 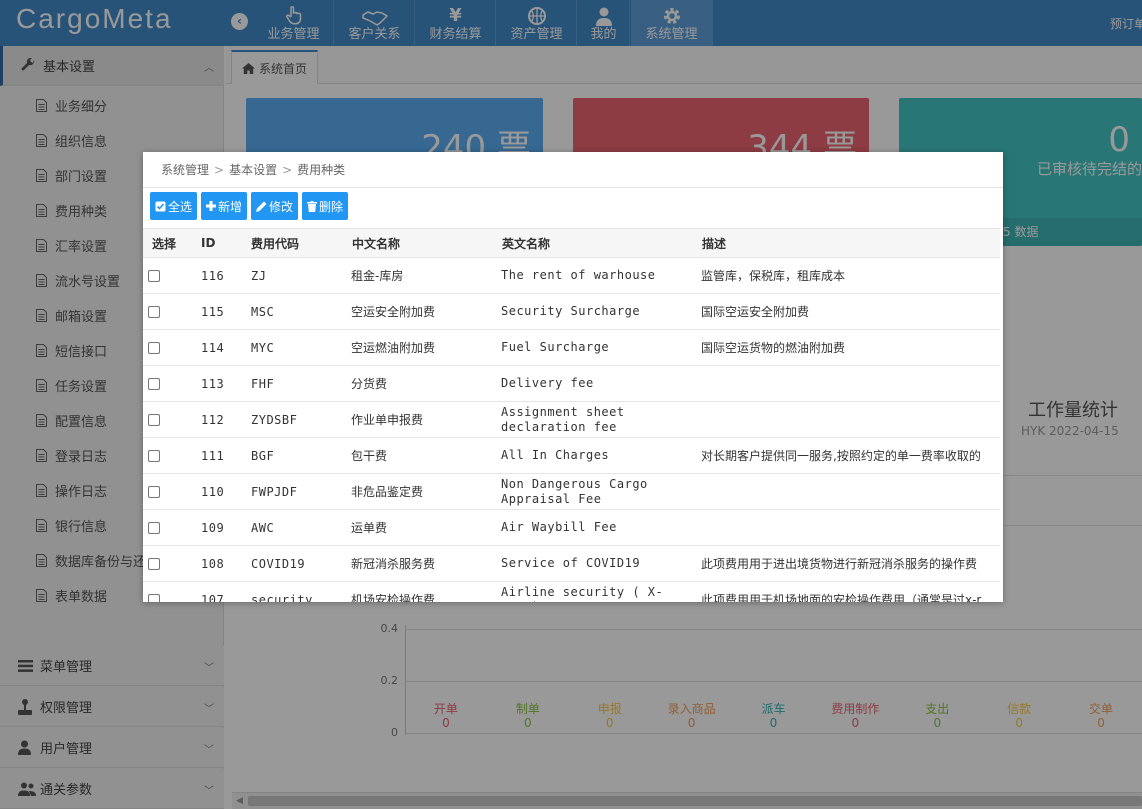 I want to click on cell-description: 此项费用用于机场地面的安检操作费用（通常是过x-r, so click(x=848, y=591).